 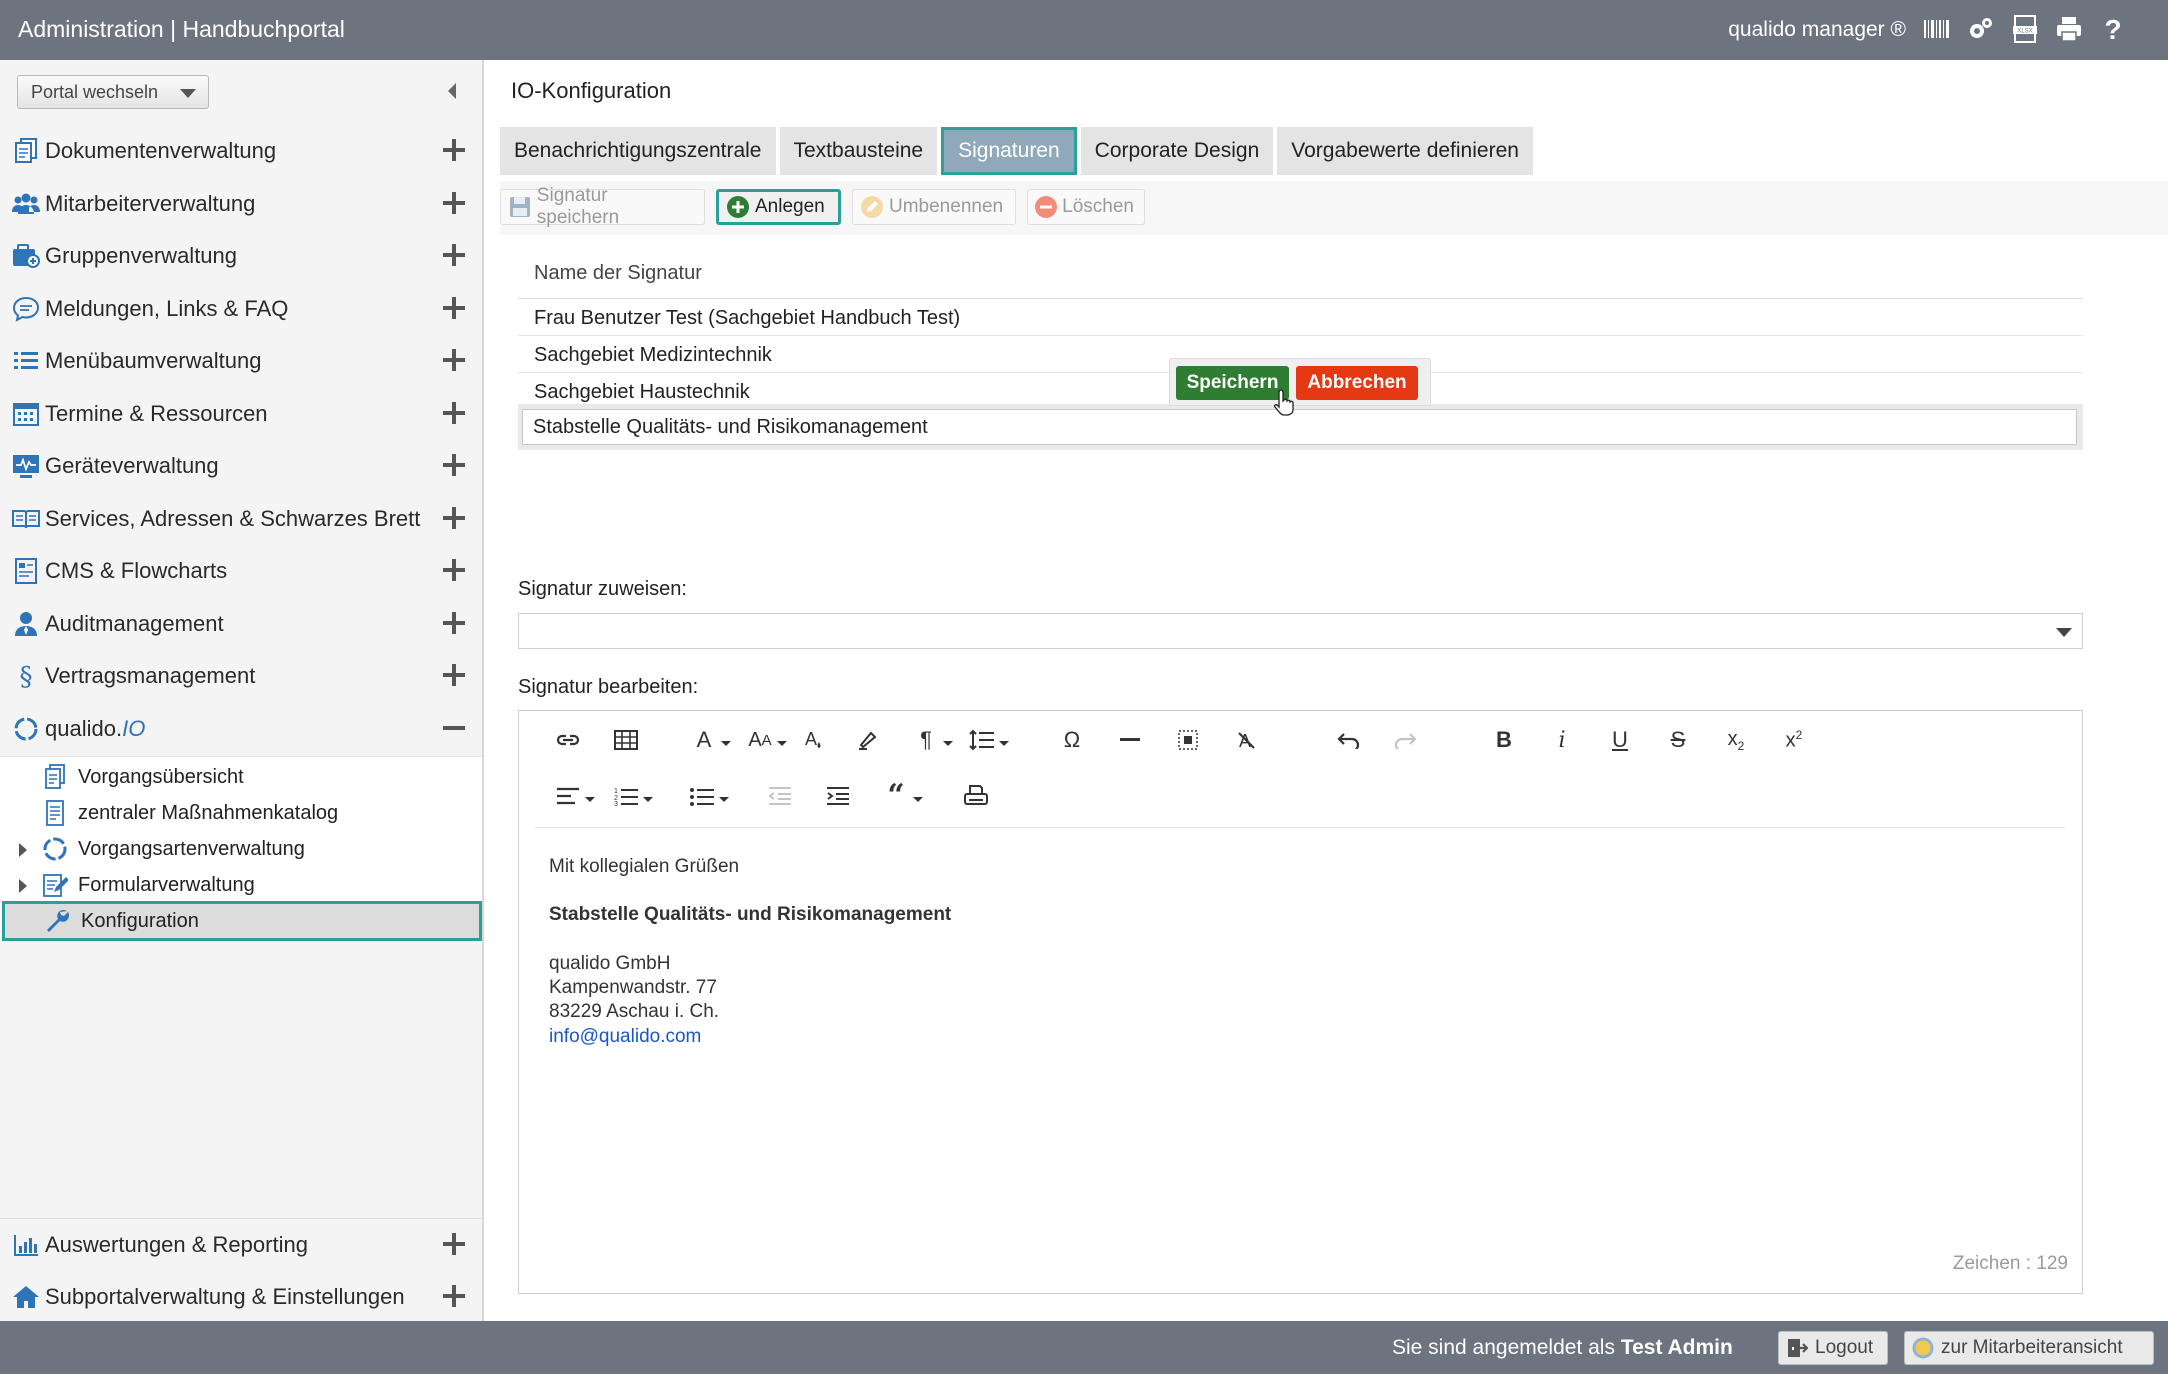 What do you see at coordinates (241, 151) in the screenshot?
I see `sidebar-item-dokumentenverwaltung: Dokumentenverwaltung` at bounding box center [241, 151].